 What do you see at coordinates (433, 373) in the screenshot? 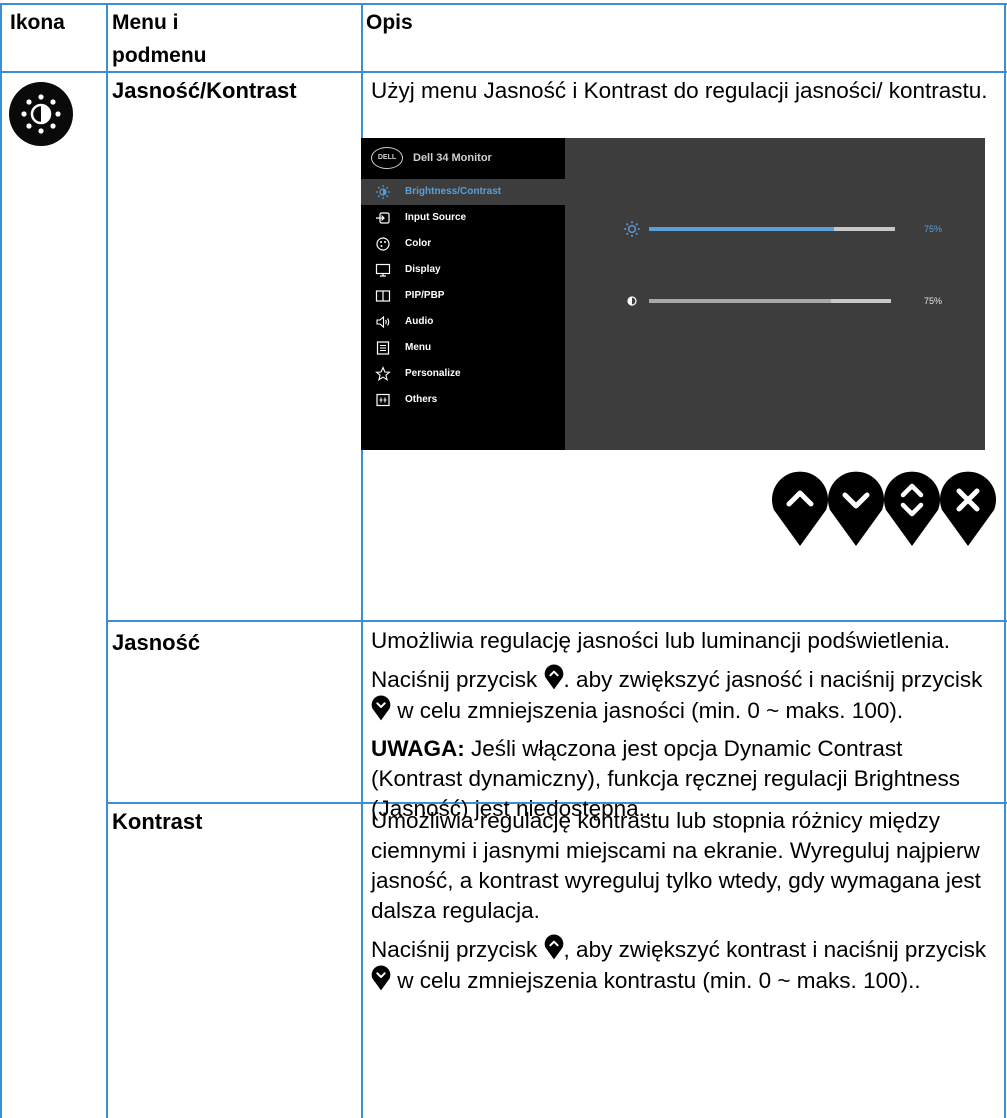
I see `osd-item-label: Personalize` at bounding box center [433, 373].